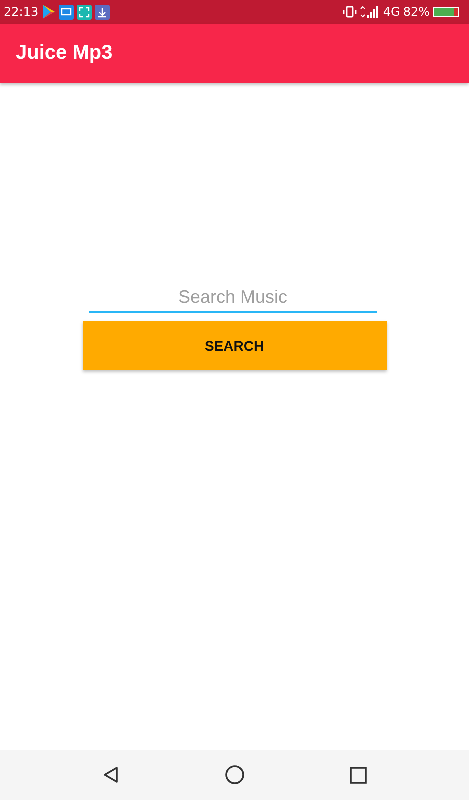 This screenshot has height=800, width=469. What do you see at coordinates (234, 345) in the screenshot?
I see `search-button: SEARCH` at bounding box center [234, 345].